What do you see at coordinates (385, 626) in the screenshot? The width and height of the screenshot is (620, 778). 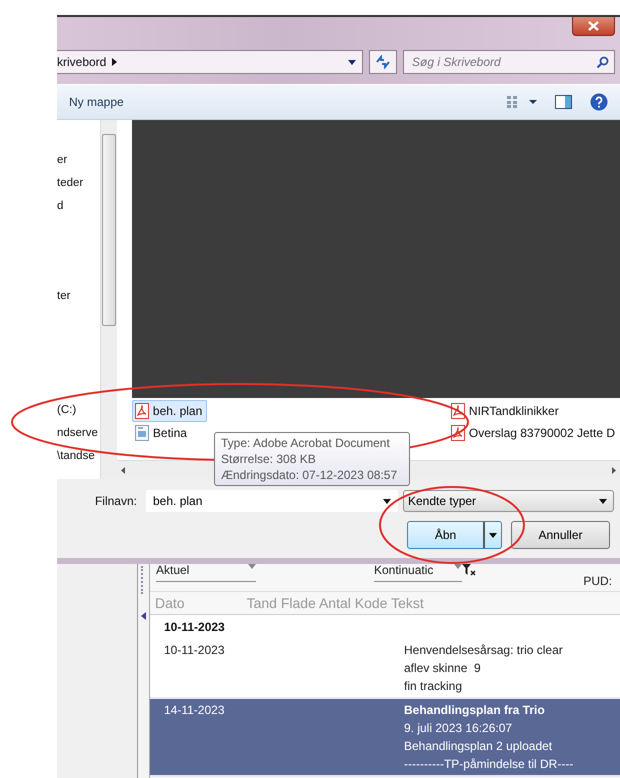 I see `date-group-header: 10-11-2023` at bounding box center [385, 626].